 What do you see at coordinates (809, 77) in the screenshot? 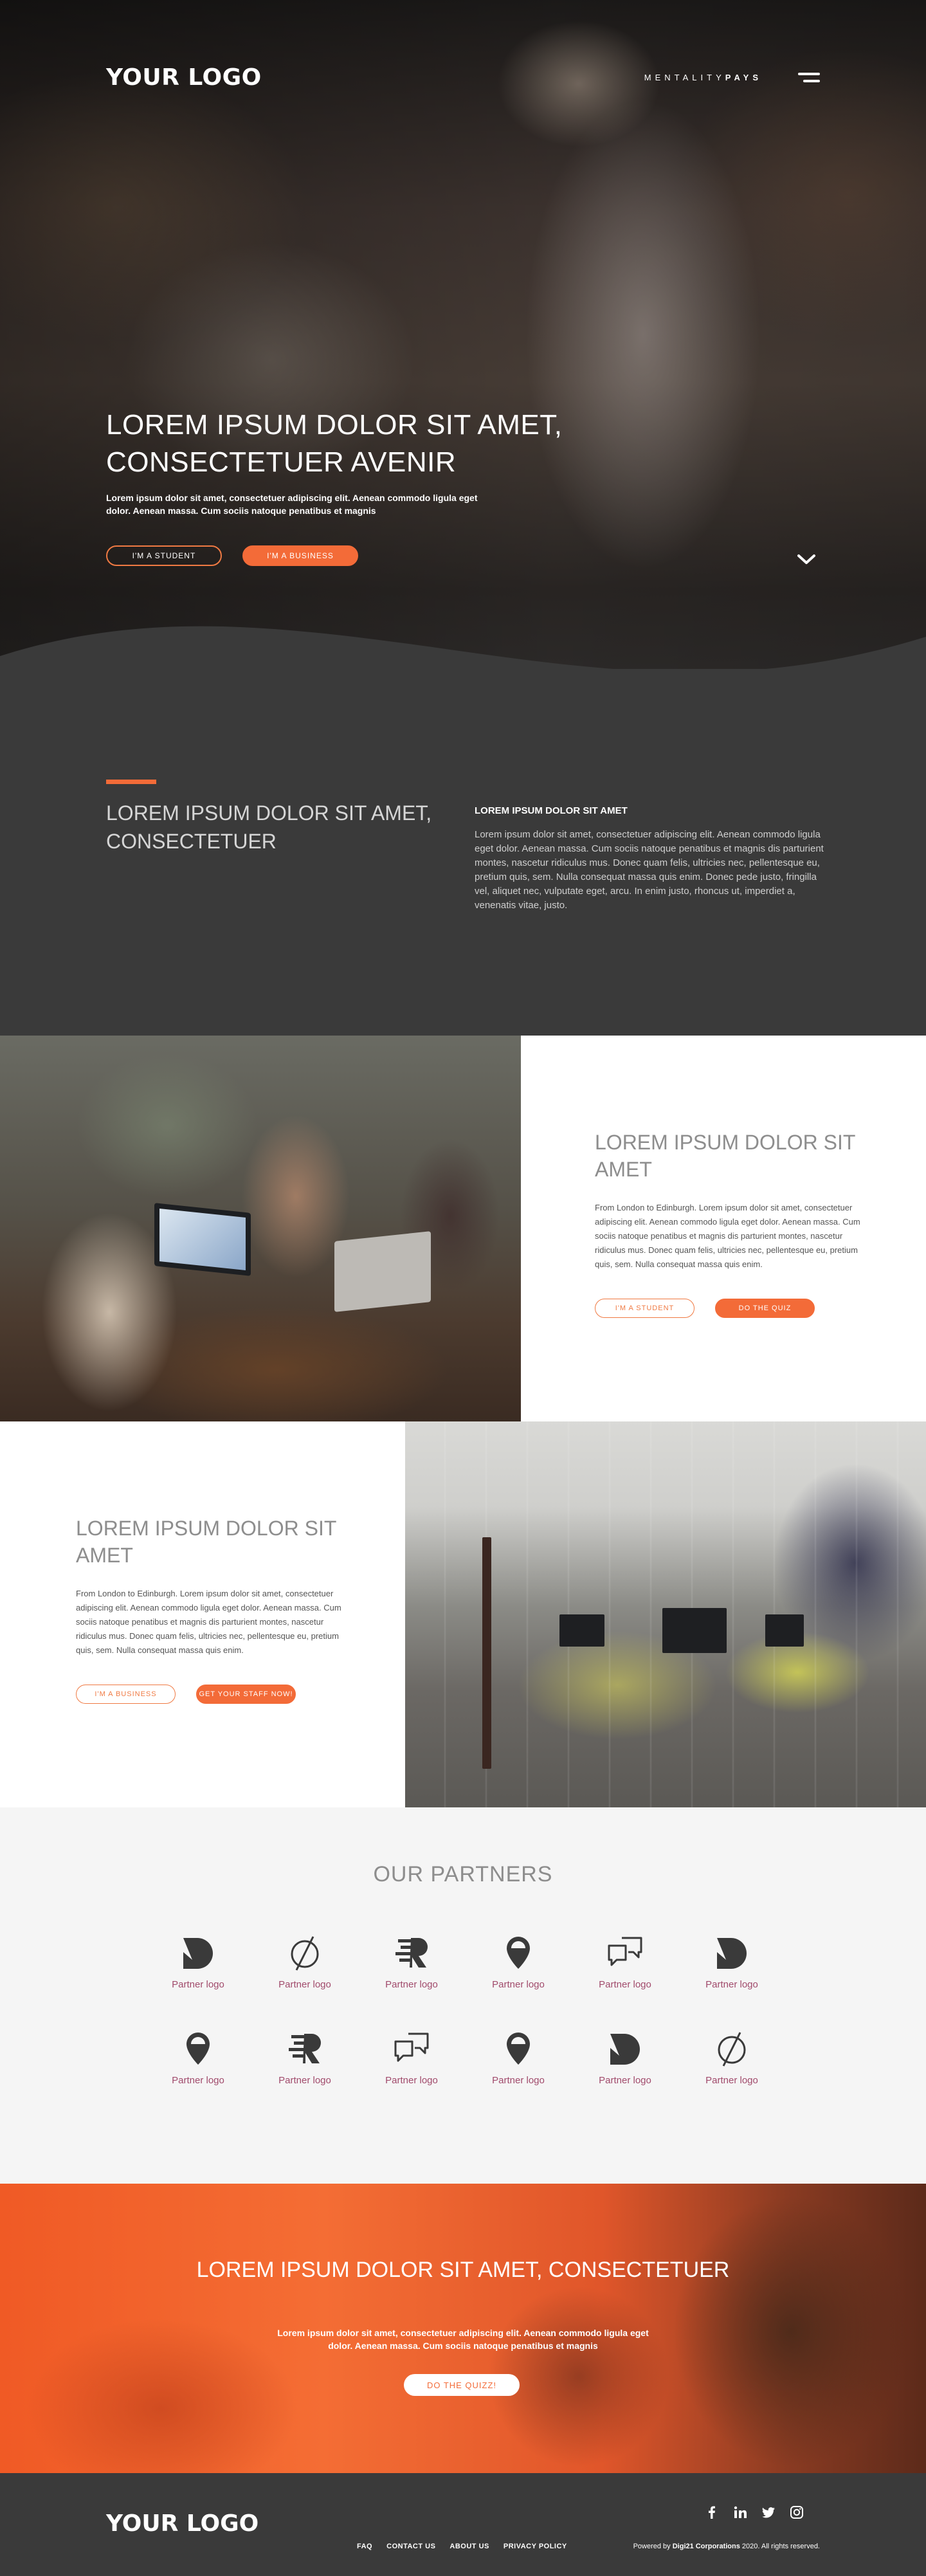
I see `hamburger-menu-icon` at bounding box center [809, 77].